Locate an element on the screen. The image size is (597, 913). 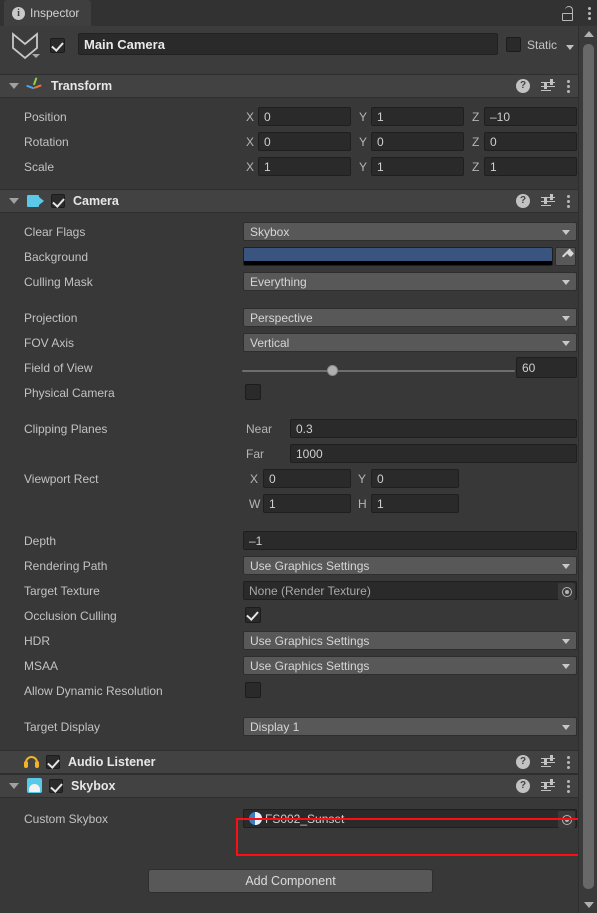
scale-x-input: 1 is located at coordinates (304, 166).